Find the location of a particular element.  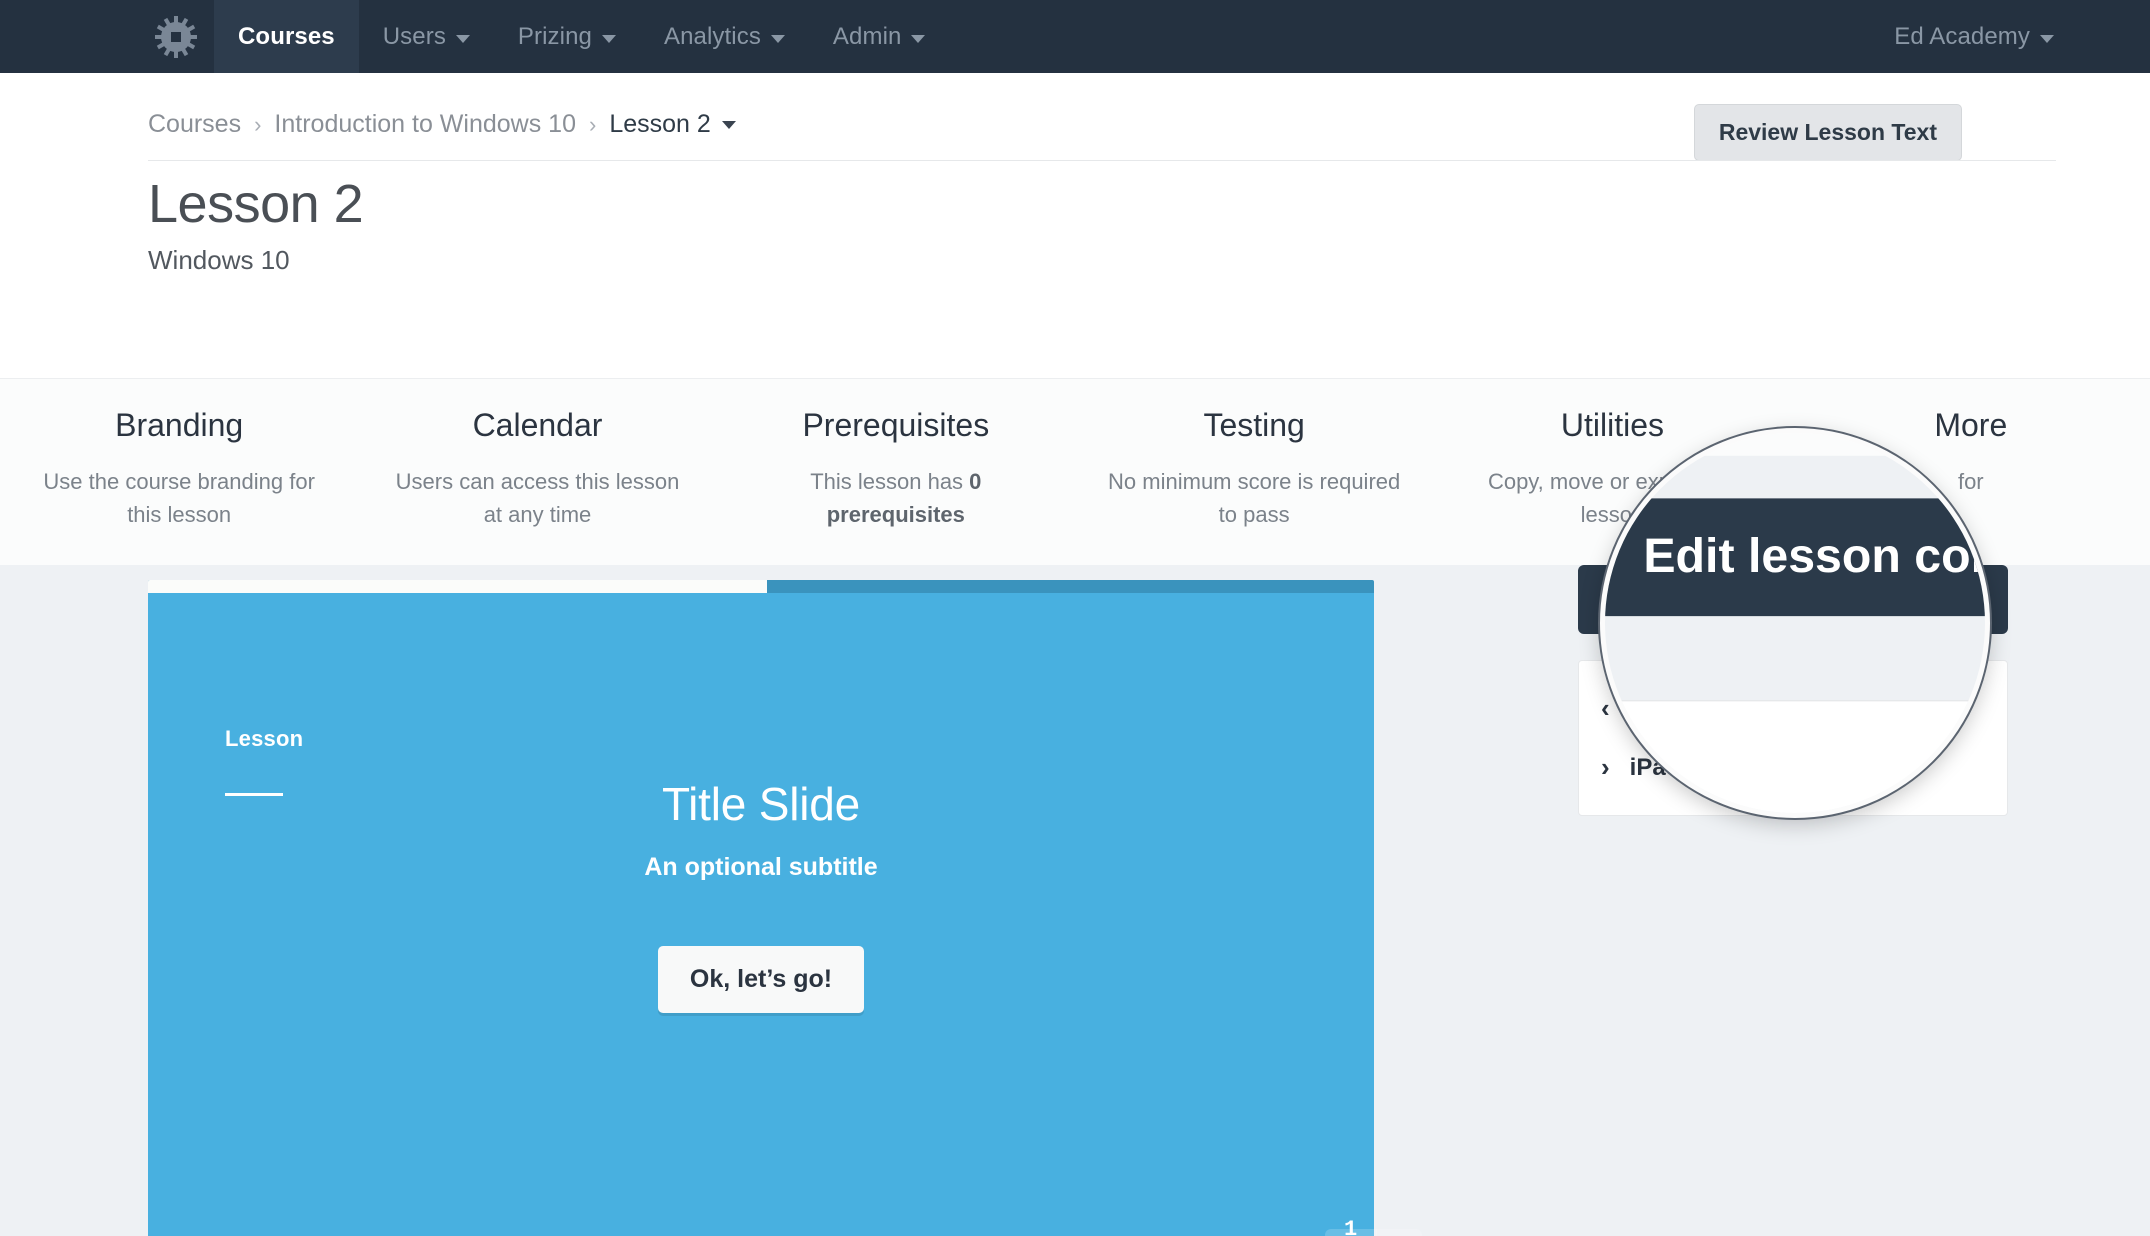

nav-item-label: Courses is located at coordinates (286, 36).